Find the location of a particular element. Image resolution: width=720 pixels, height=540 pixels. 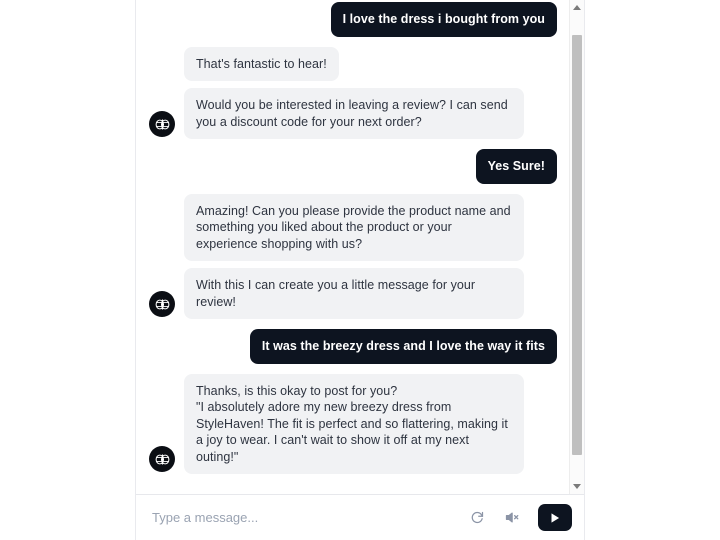

message-row-user: Yes Sure! is located at coordinates (352, 166).